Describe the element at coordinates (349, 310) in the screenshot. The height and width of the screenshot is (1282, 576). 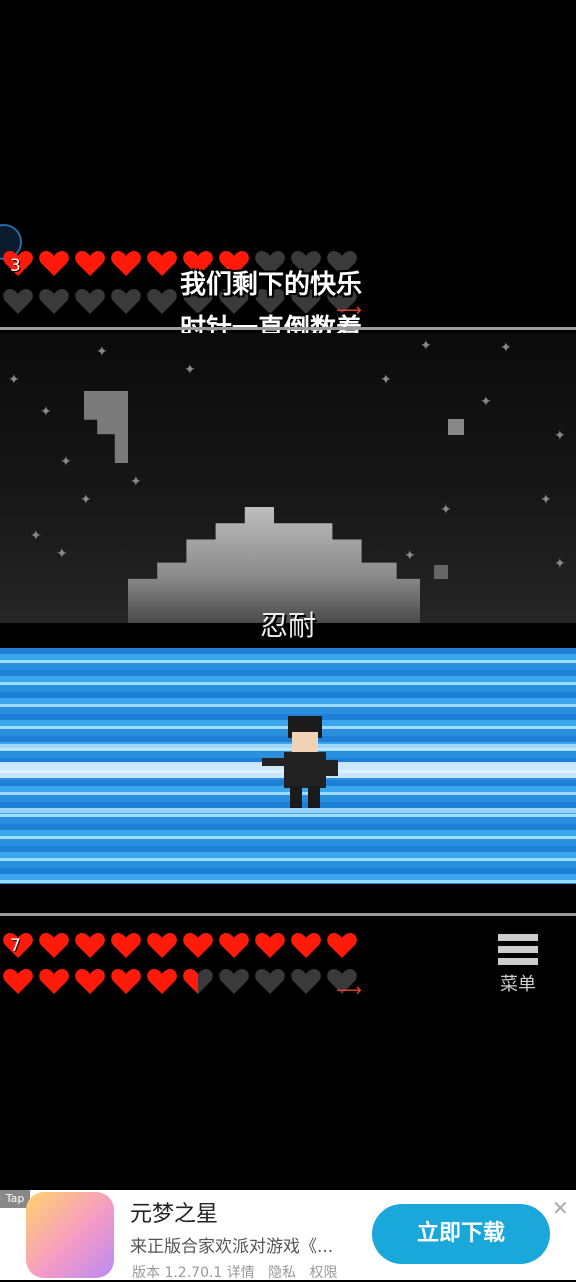
I see `enemy-arrow-icon: ⟶` at that location.